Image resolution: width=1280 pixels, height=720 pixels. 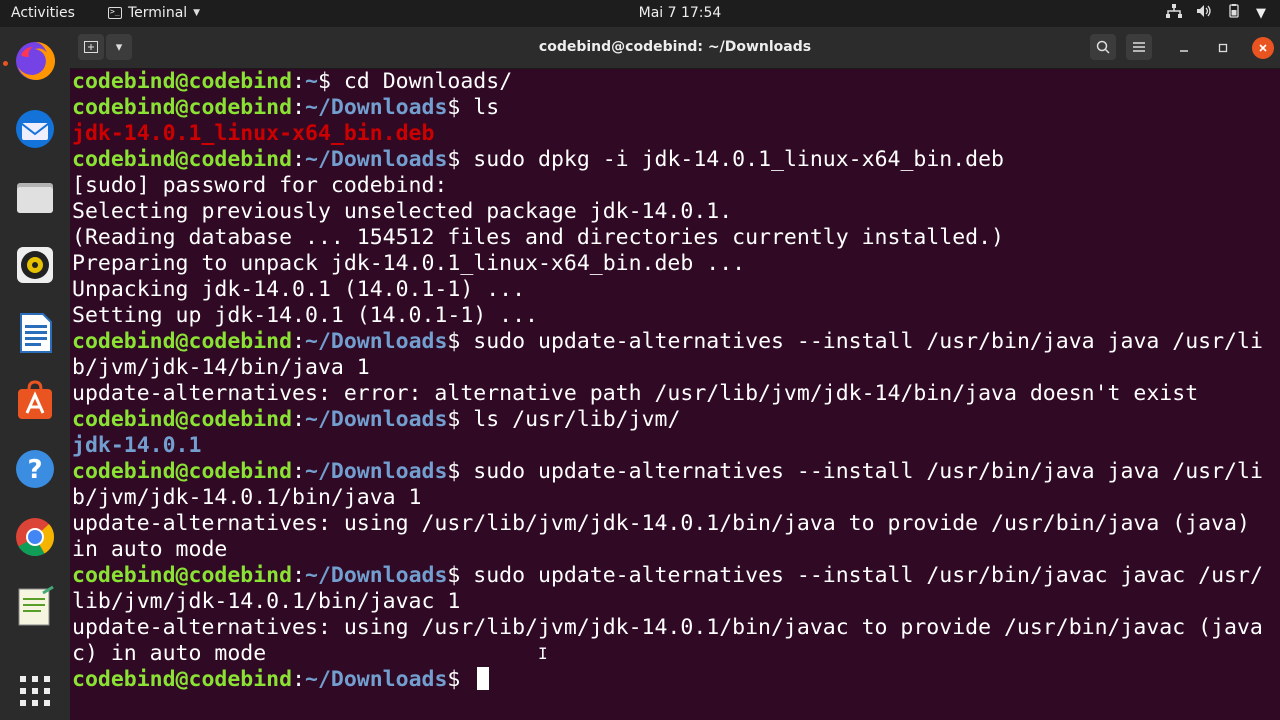 I want to click on power-menu-icon: ▼, so click(x=1261, y=13).